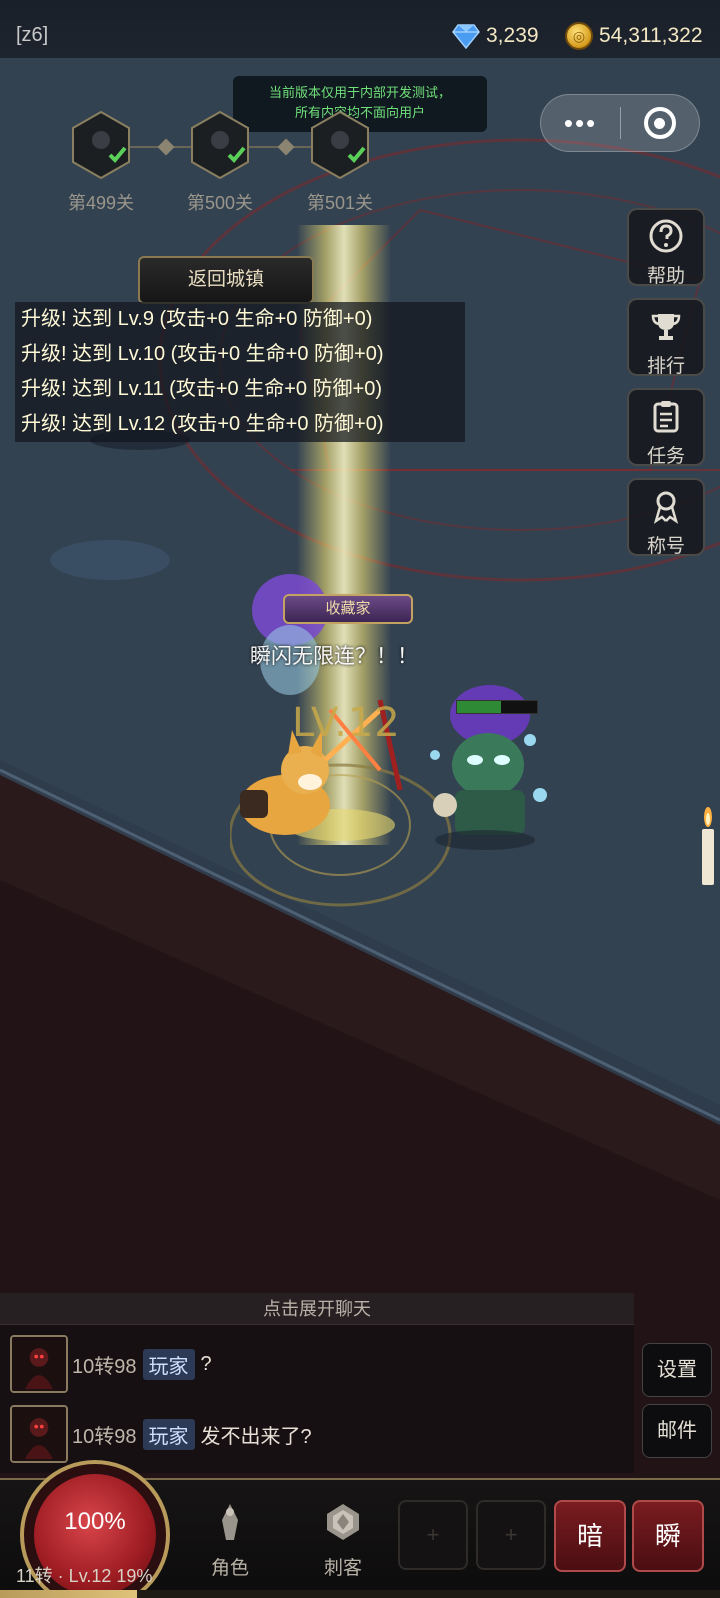 The height and width of the screenshot is (1598, 720). I want to click on chat-message-text: ?, so click(206, 1363).